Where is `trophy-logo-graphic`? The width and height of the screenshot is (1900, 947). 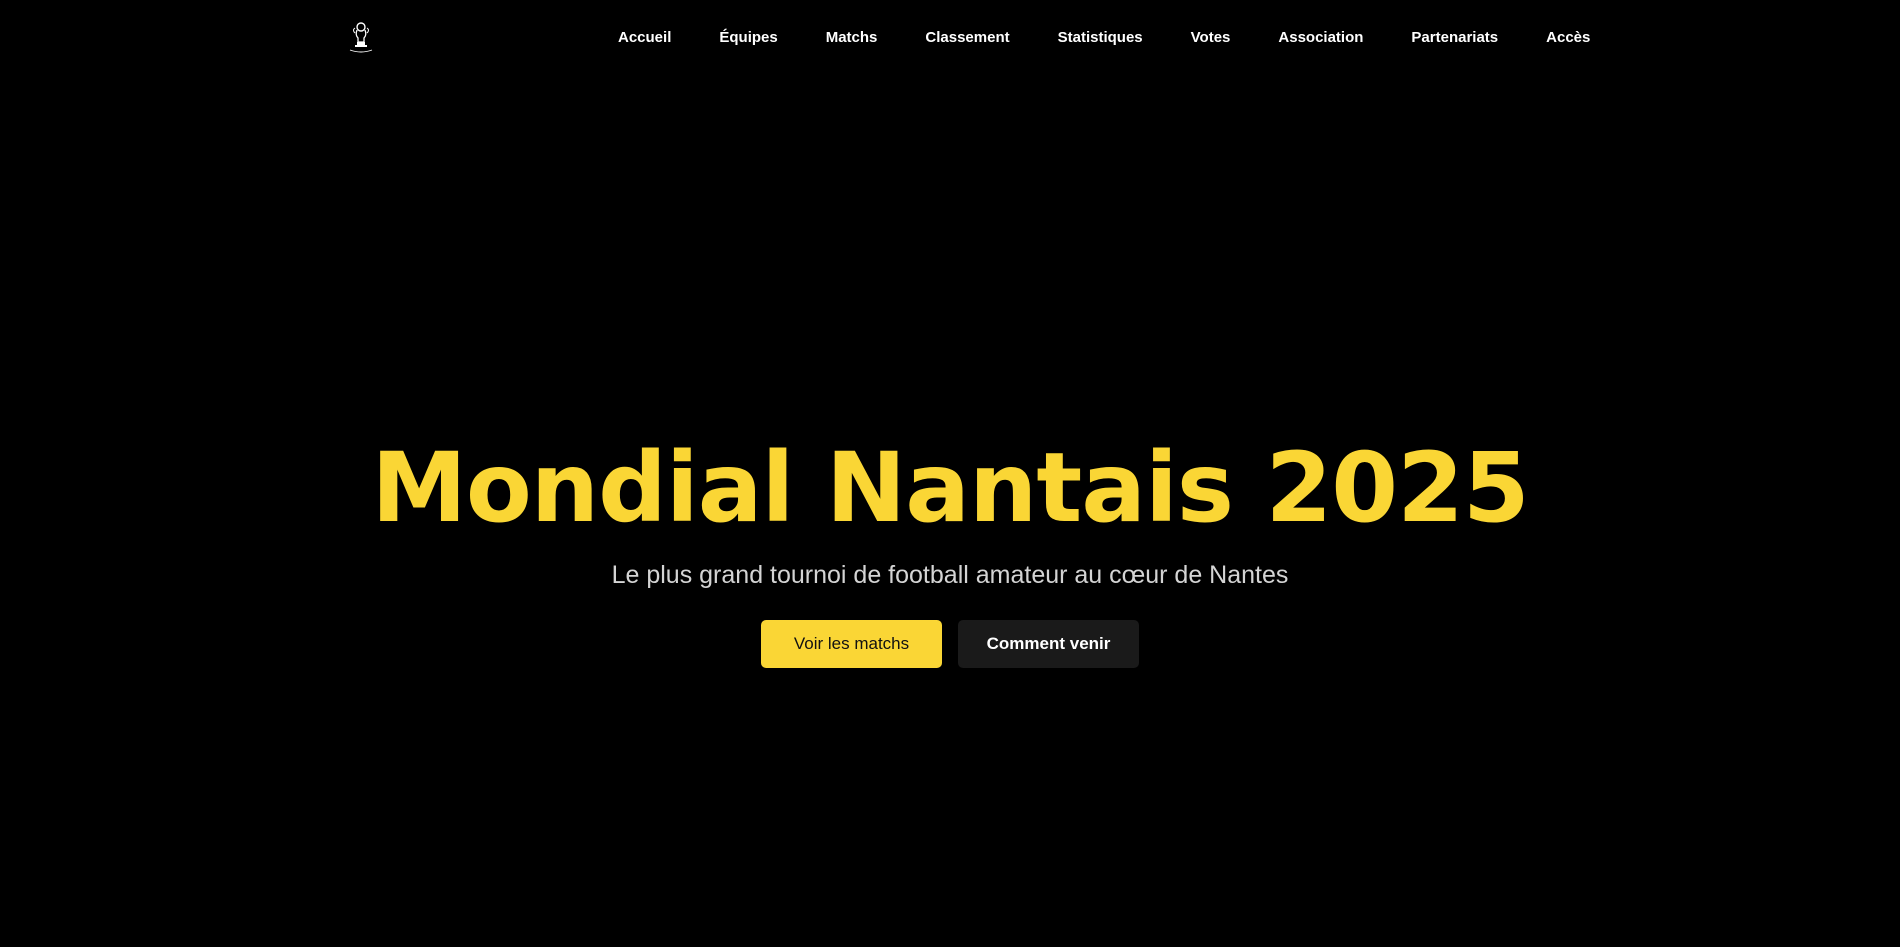 trophy-logo-graphic is located at coordinates (361, 37).